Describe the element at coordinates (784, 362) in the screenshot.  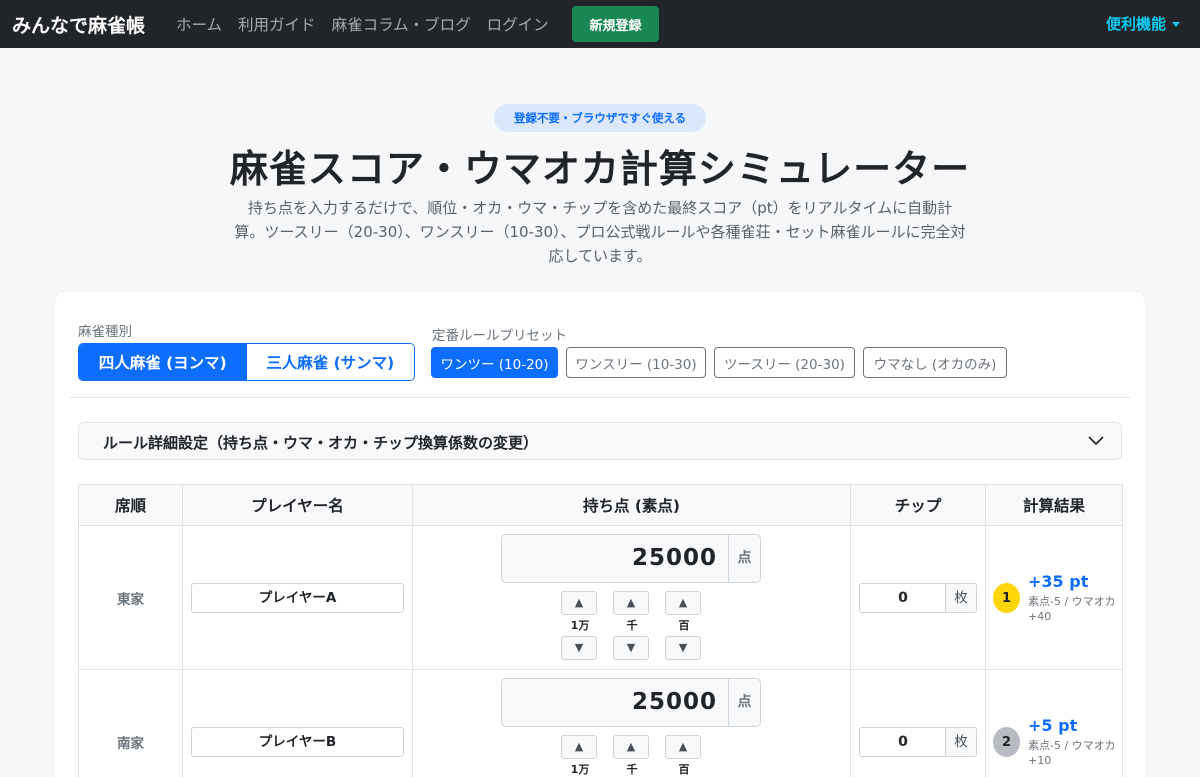
I see `preset-20-30-button: ツースリー (20-30)` at that location.